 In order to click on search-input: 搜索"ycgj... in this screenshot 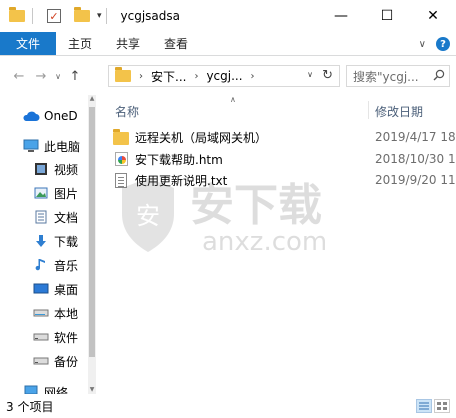, I will do `click(389, 76)`.